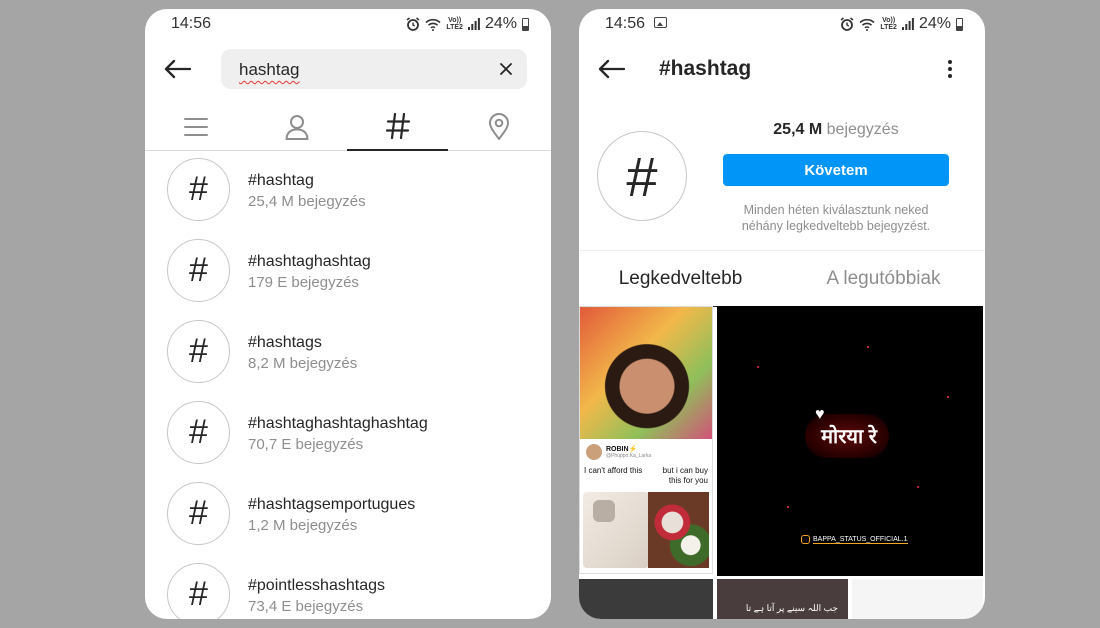 The height and width of the screenshot is (628, 1100). Describe the element at coordinates (791, 608) in the screenshot. I see `post-overlay-text: جب اللہ سینے پر آتا ہے تا` at that location.